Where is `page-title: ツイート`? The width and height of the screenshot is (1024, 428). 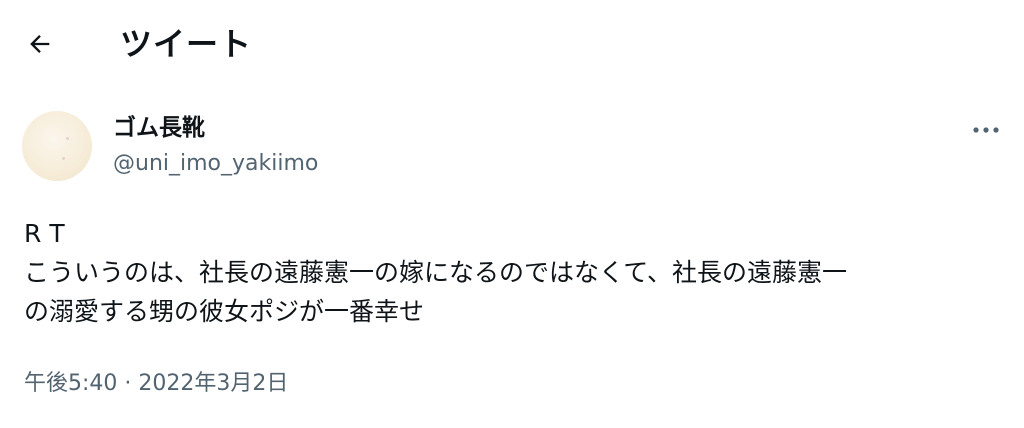 page-title: ツイート is located at coordinates (186, 44).